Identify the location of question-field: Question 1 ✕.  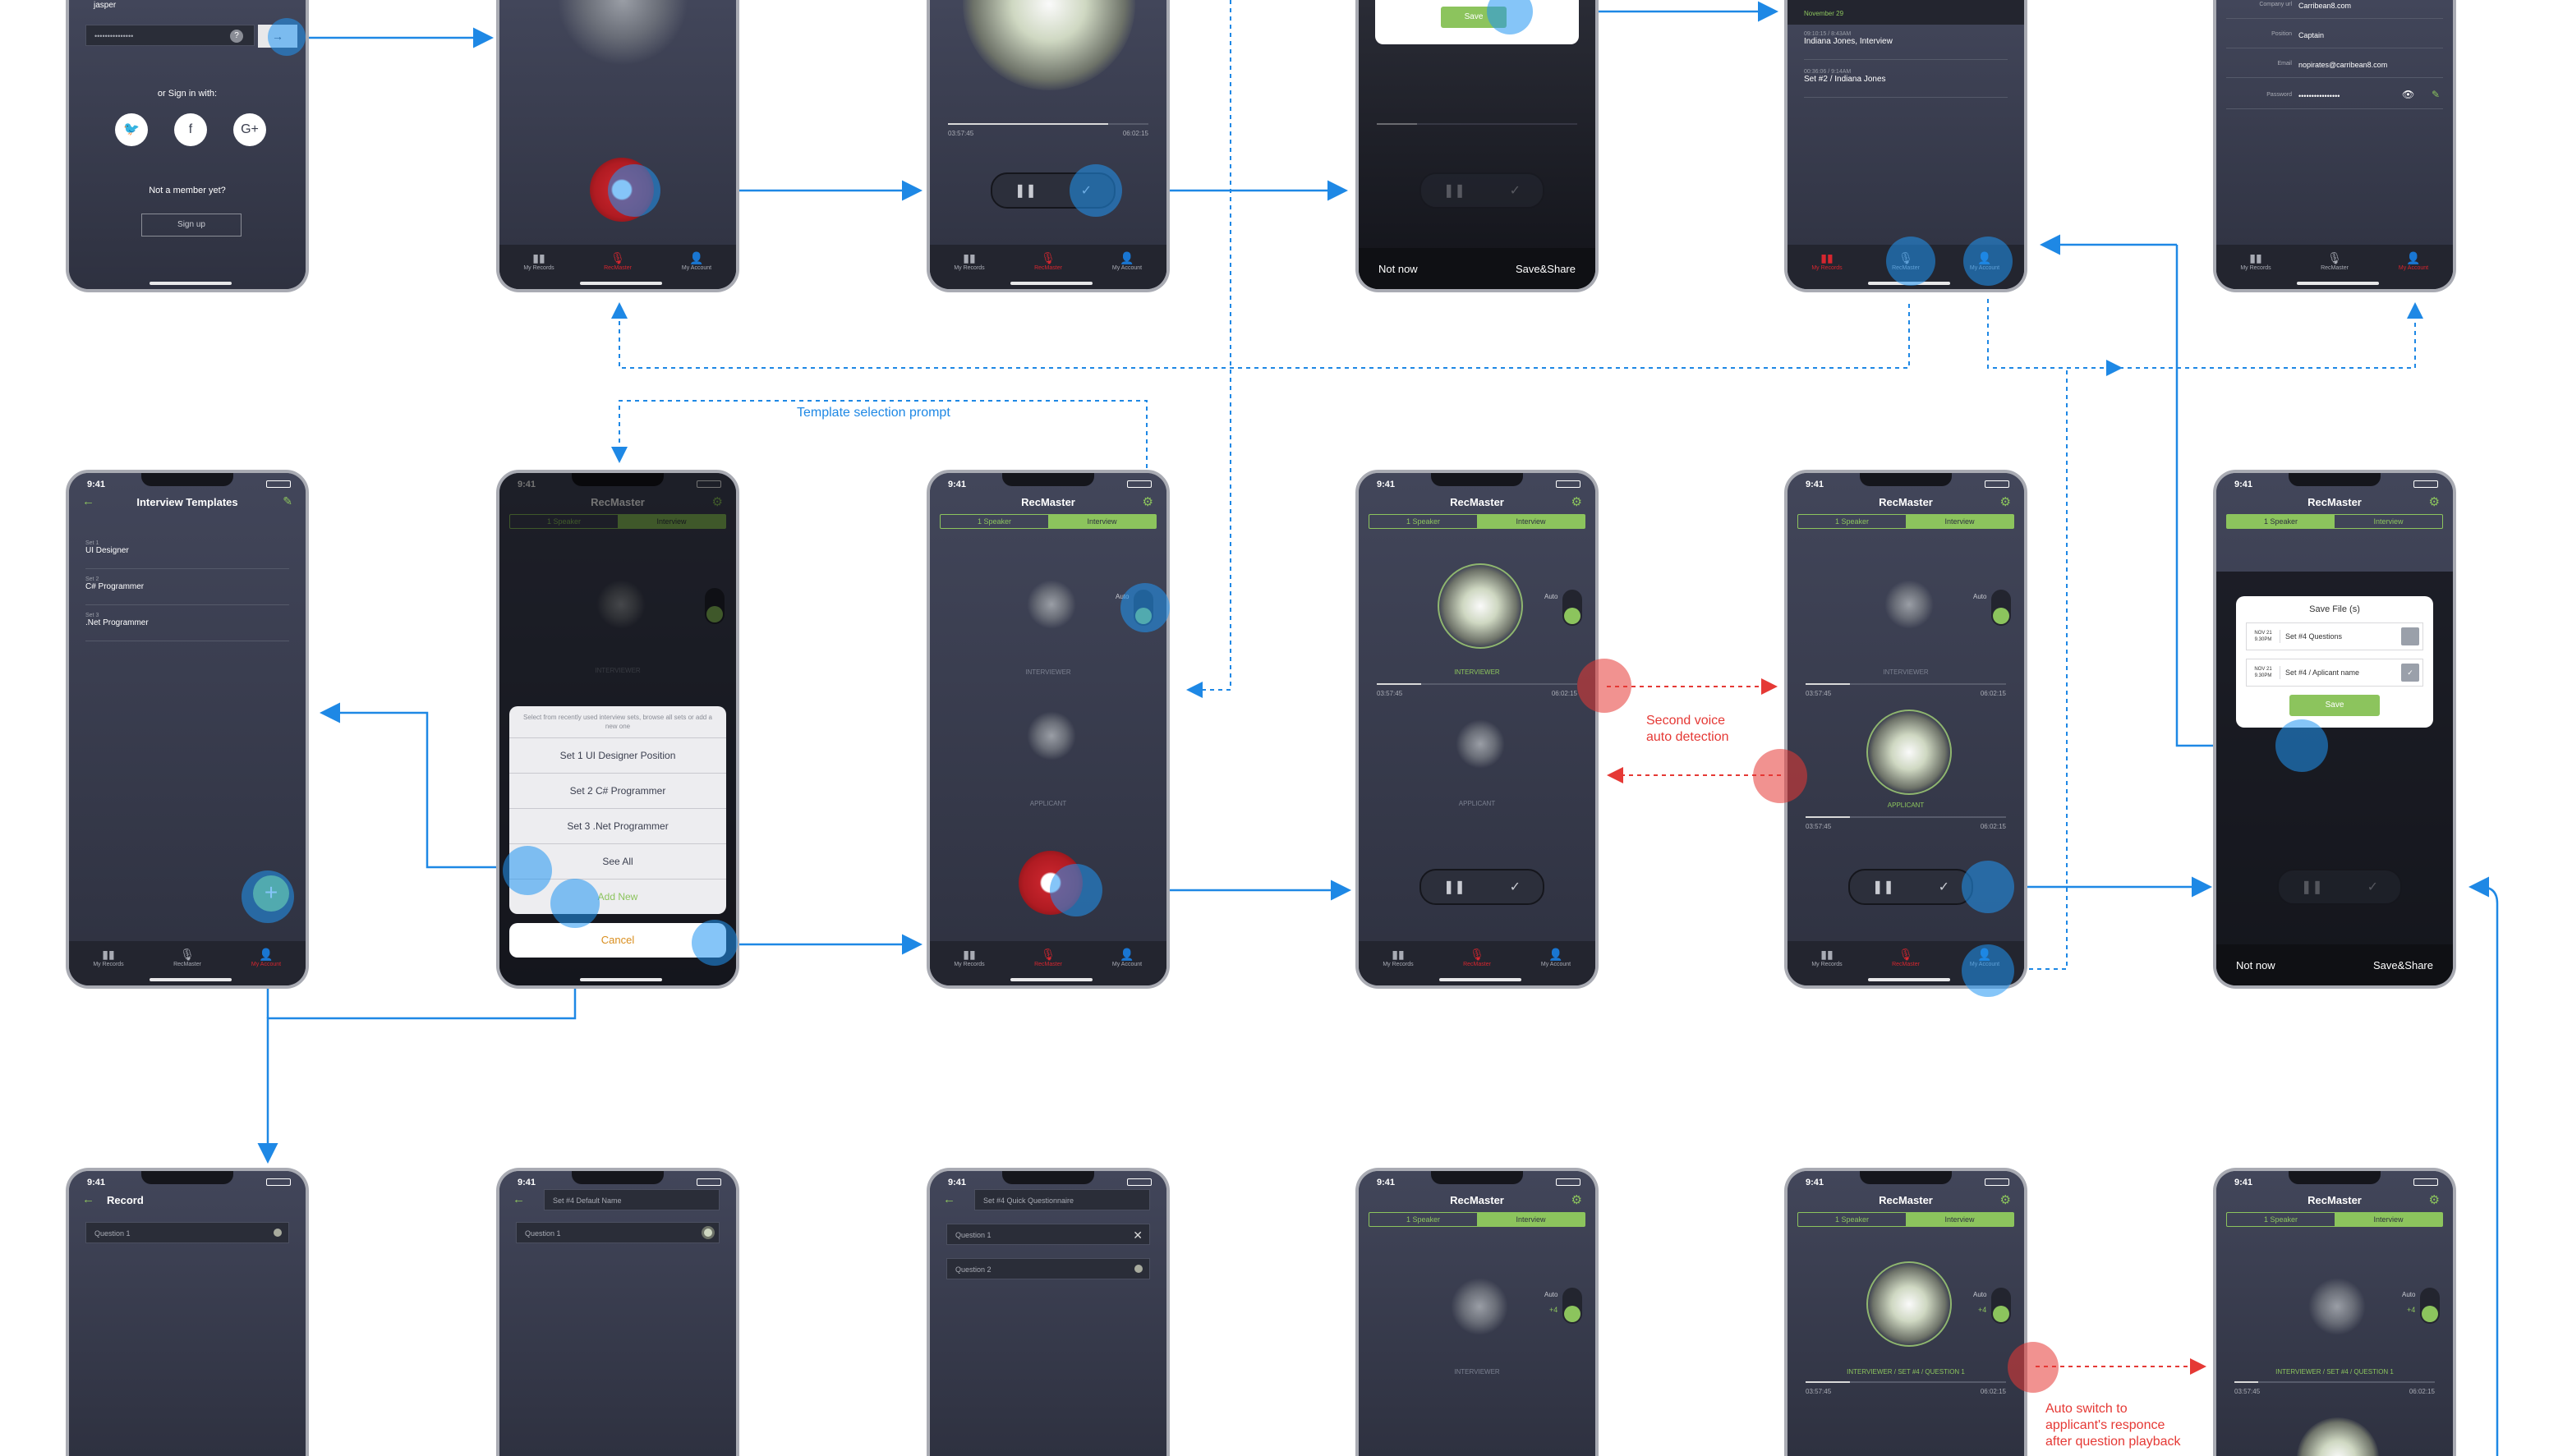
(1048, 1234).